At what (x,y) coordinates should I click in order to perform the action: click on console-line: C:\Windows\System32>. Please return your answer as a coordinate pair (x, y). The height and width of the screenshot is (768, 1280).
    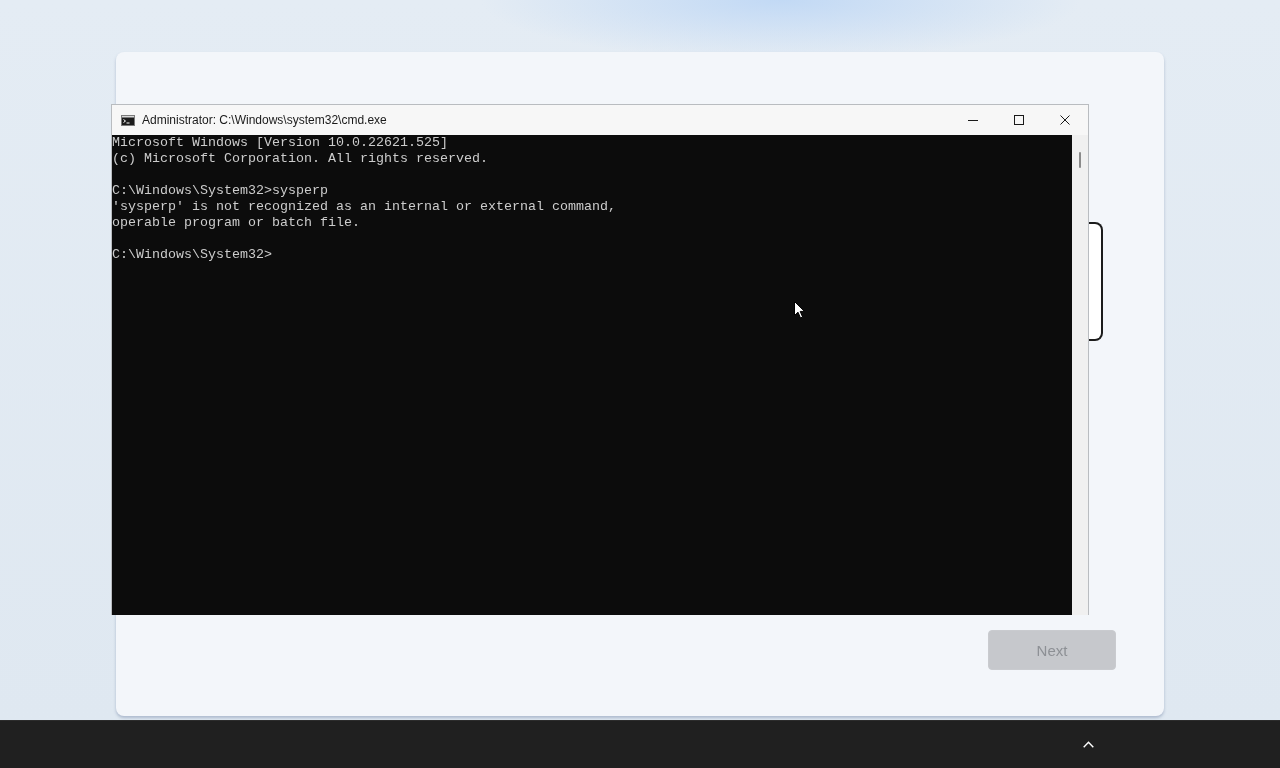
    Looking at the image, I should click on (192, 255).